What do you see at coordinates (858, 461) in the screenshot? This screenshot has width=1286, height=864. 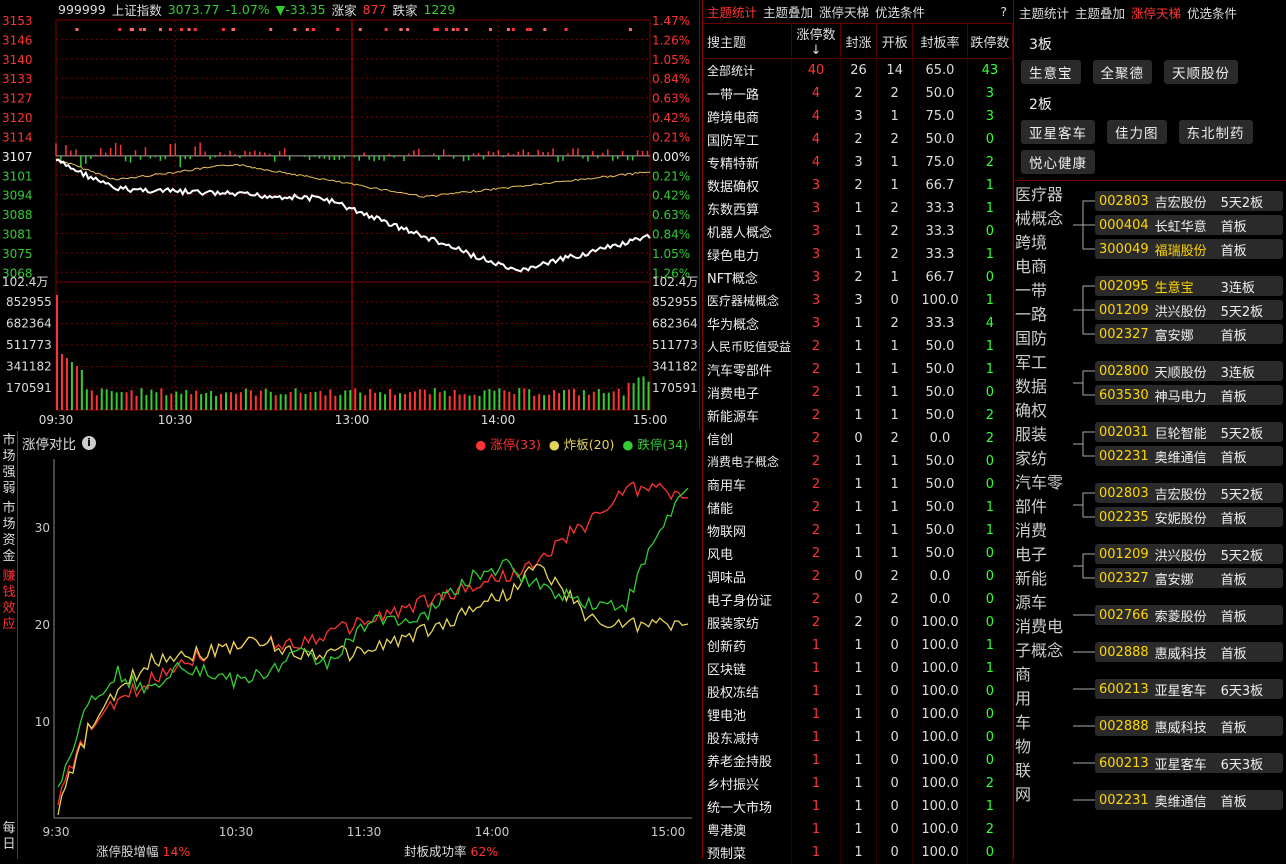 I see `sector-row: 消费电子概念 2 1 1 50.0 0` at bounding box center [858, 461].